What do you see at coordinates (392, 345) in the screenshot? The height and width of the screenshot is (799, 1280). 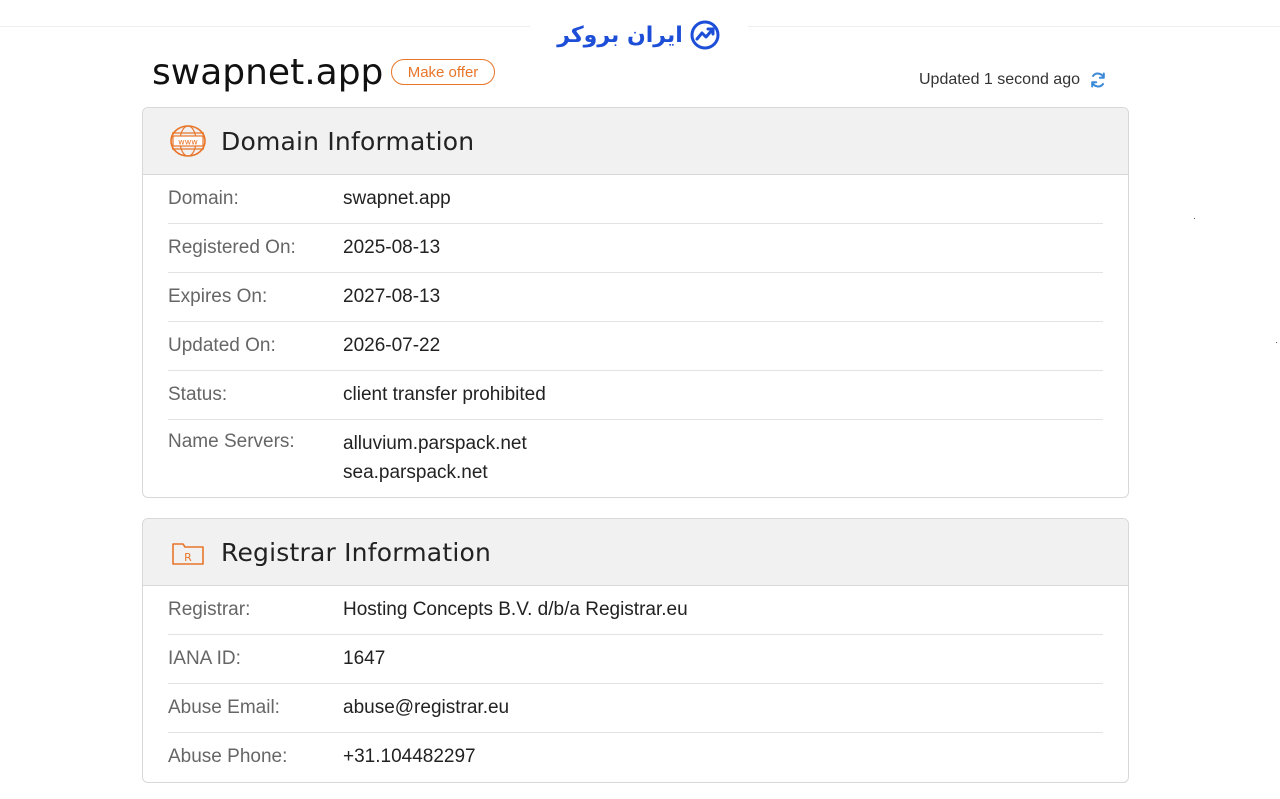 I see `row-value: 2026-07-22` at bounding box center [392, 345].